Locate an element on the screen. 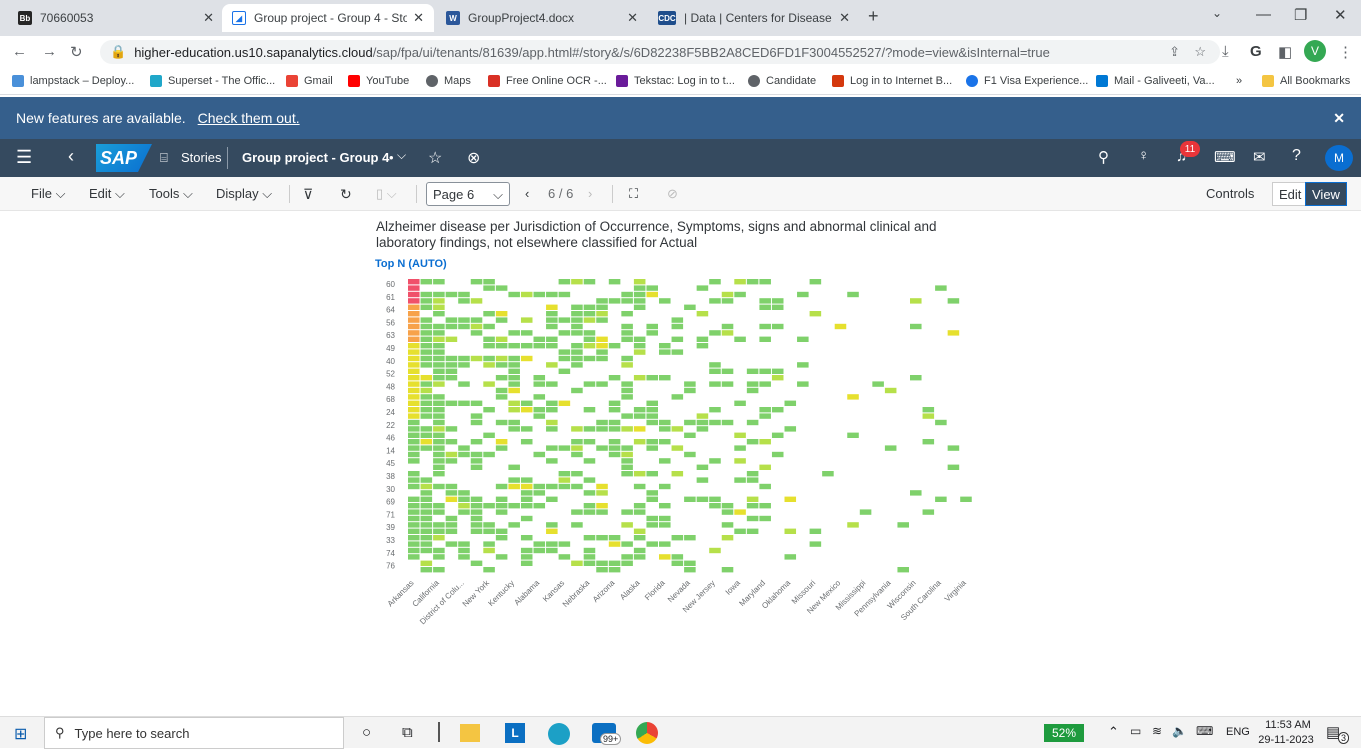 This screenshot has width=1361, height=749. browser-menu-icon: ⋮ is located at coordinates (1345, 52).